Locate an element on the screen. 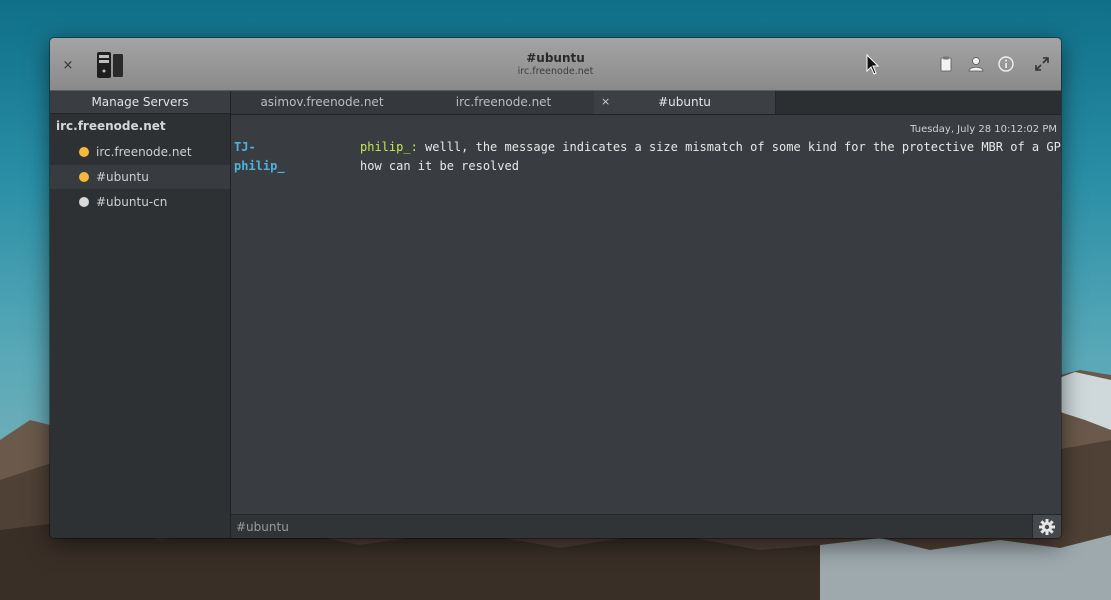  message-text: how can it be resolved is located at coordinates (439, 166).